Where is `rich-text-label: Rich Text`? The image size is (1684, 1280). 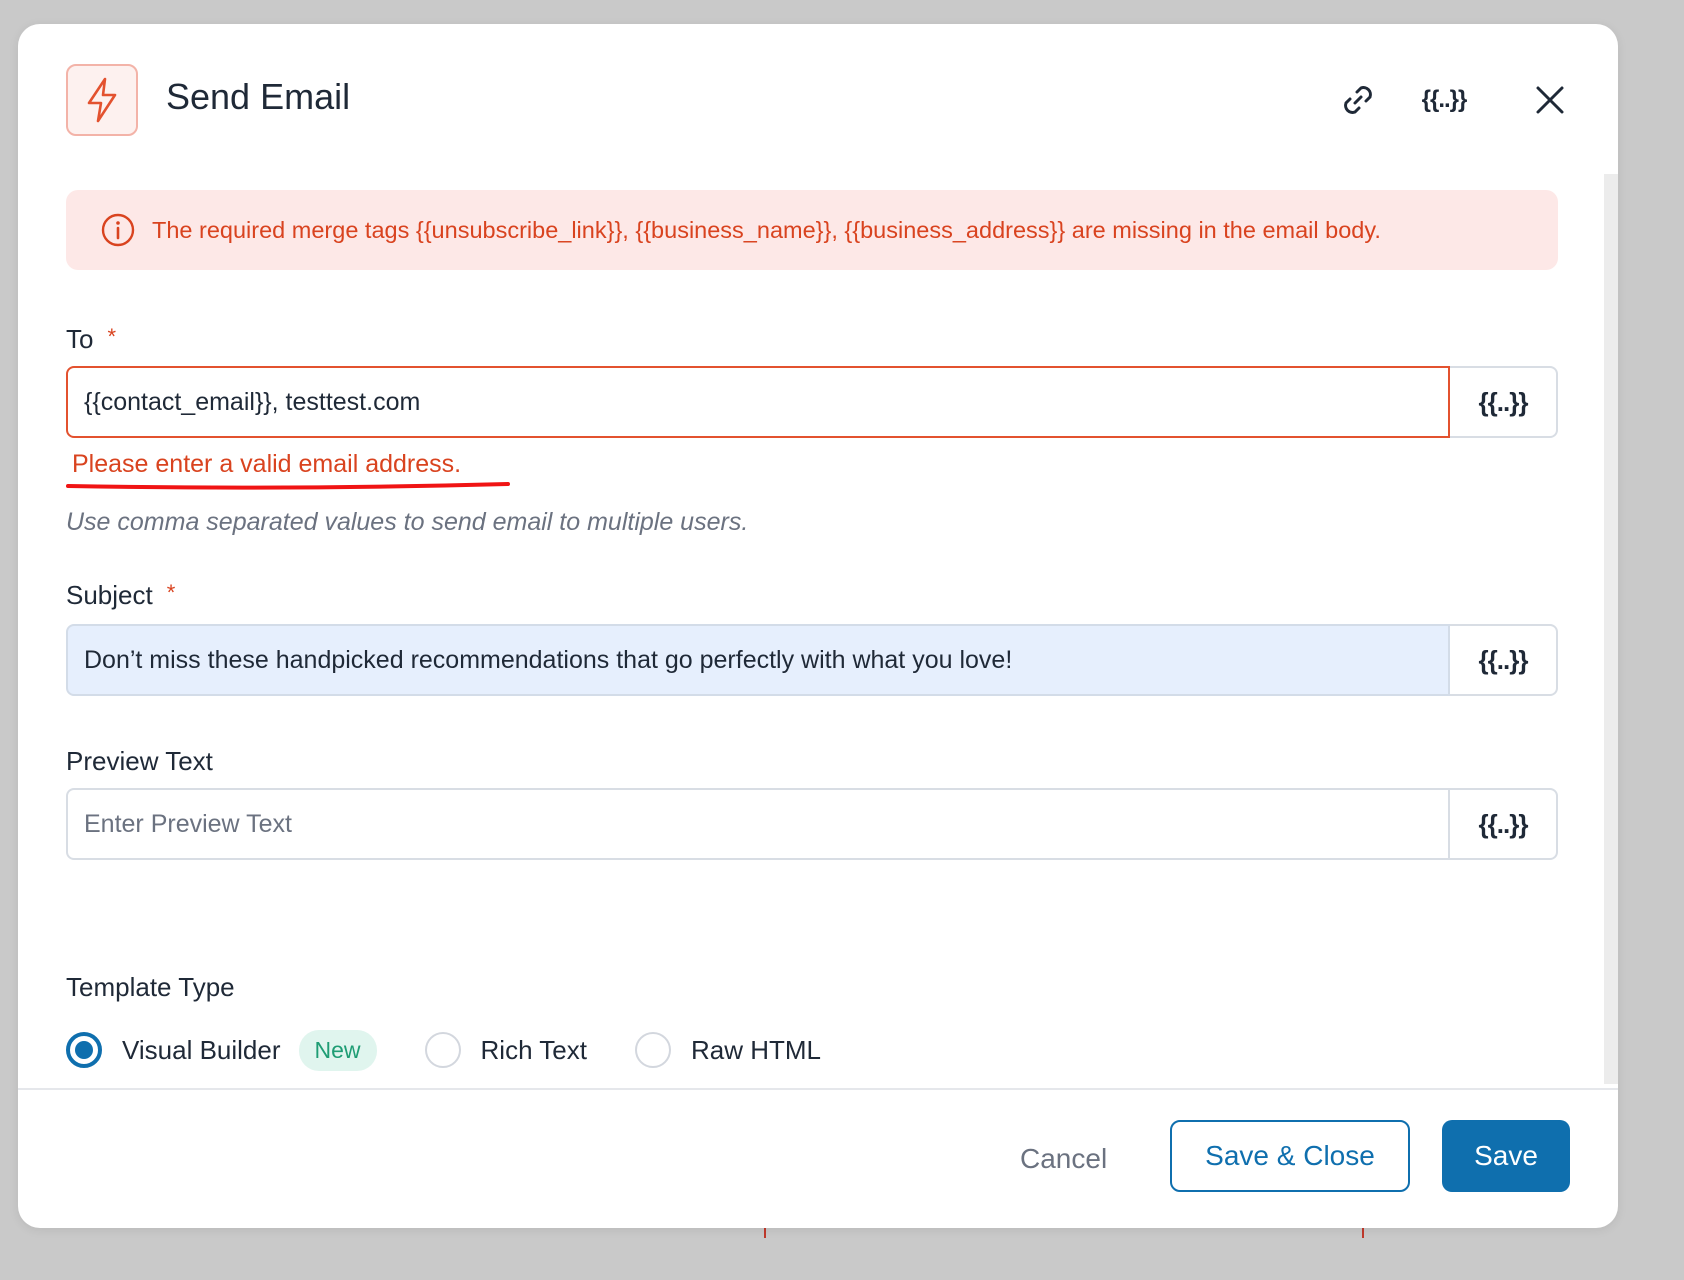 rich-text-label: Rich Text is located at coordinates (533, 1049).